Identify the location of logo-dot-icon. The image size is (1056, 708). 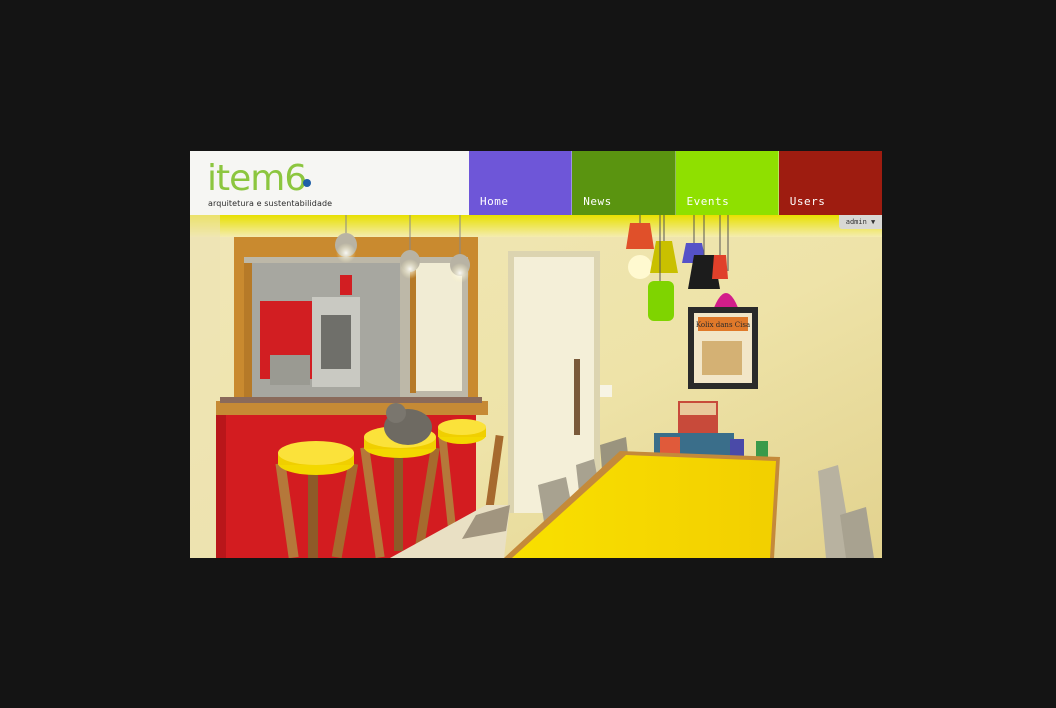
(307, 183).